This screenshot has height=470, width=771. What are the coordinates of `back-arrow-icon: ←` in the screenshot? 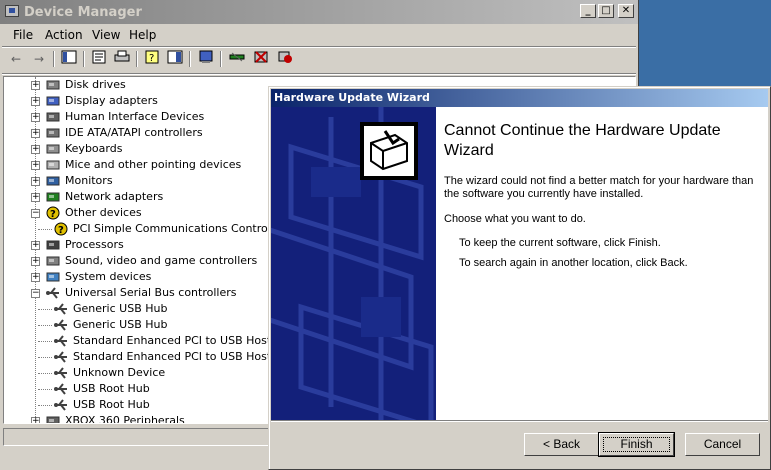 It's located at (16, 59).